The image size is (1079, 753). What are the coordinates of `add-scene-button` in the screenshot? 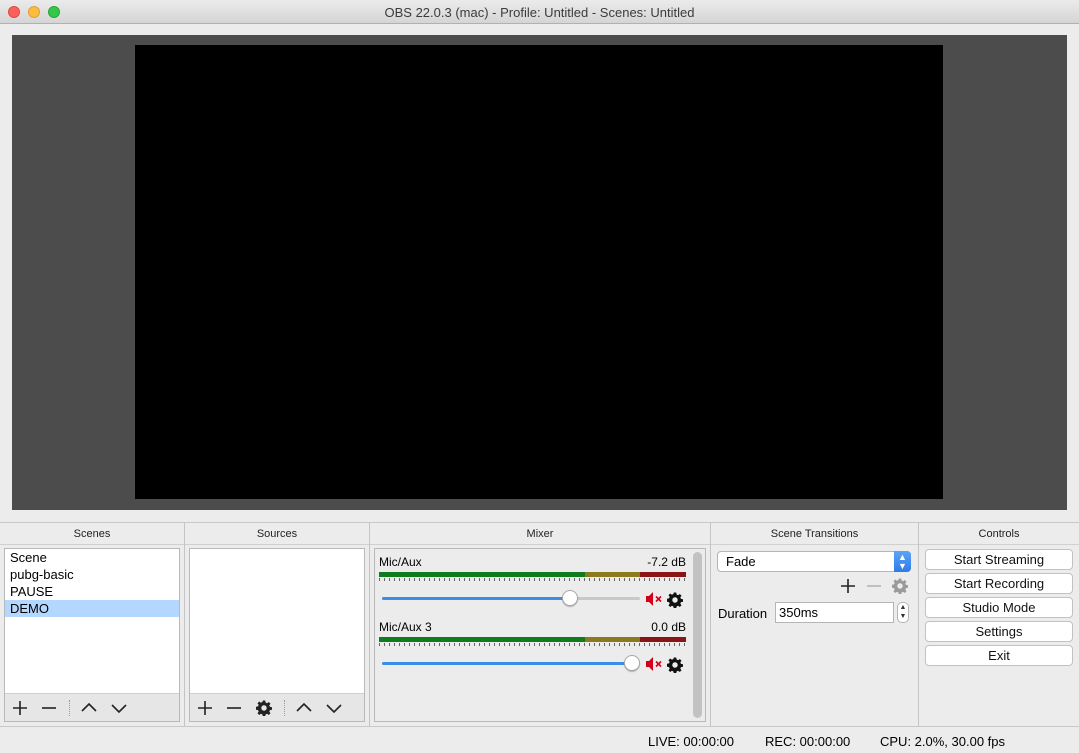 It's located at (20, 708).